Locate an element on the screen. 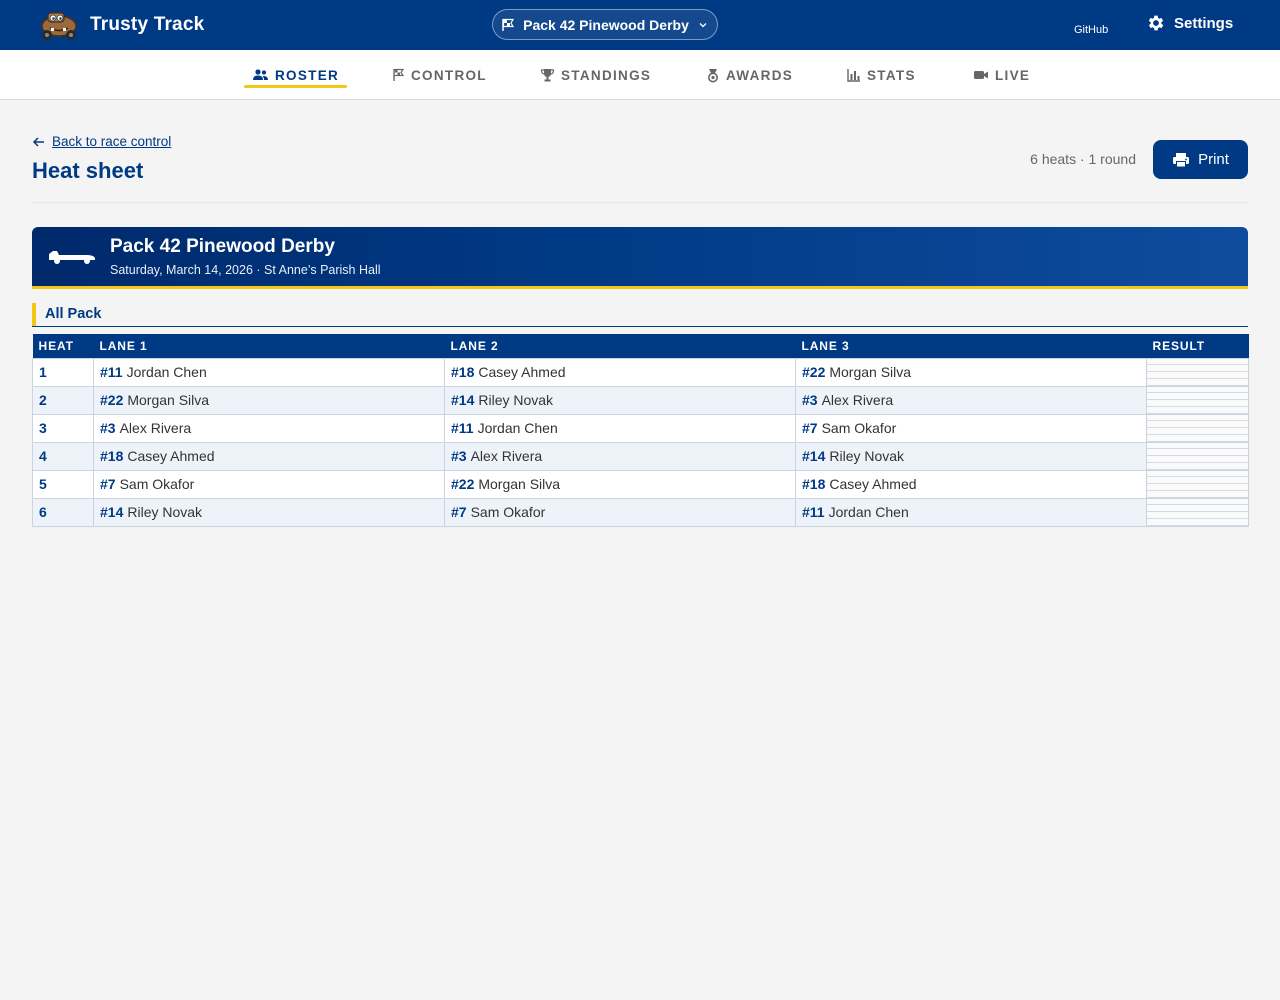 This screenshot has width=1280, height=1000. arrow-left-icon is located at coordinates (38, 141).